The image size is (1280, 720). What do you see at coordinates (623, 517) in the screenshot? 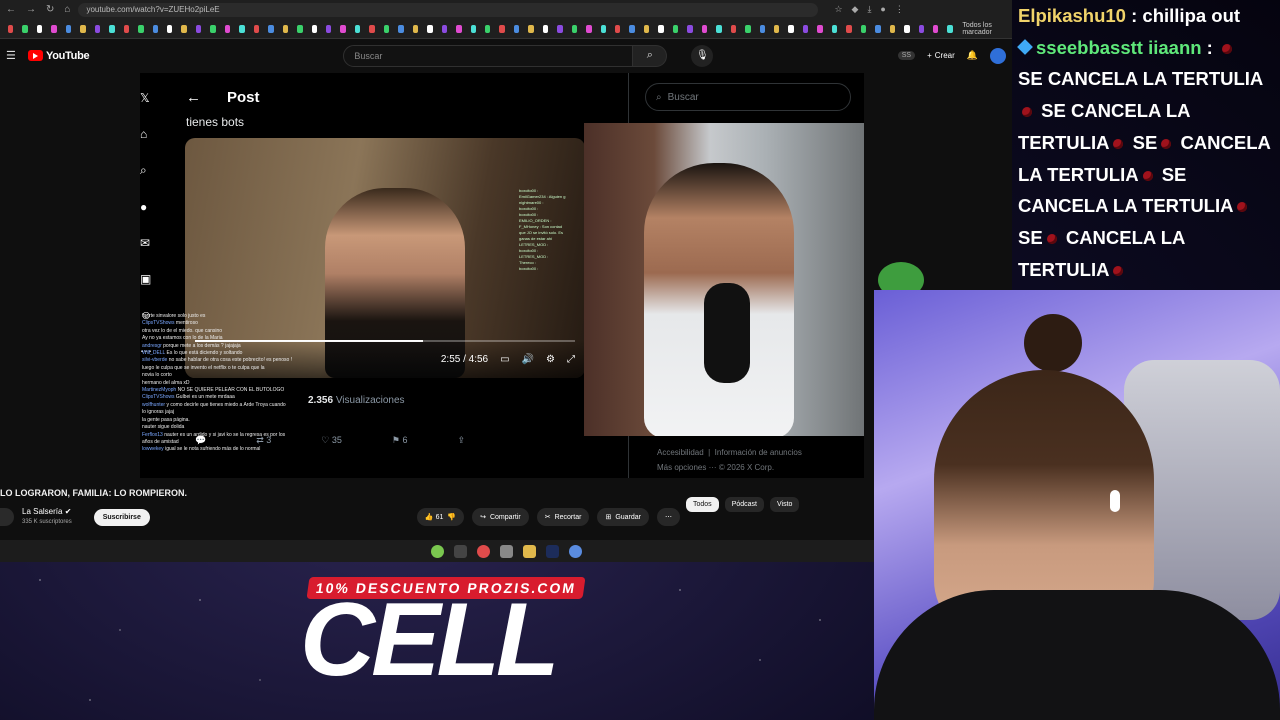
I see `save-button: ⊞ Guardar` at bounding box center [623, 517].